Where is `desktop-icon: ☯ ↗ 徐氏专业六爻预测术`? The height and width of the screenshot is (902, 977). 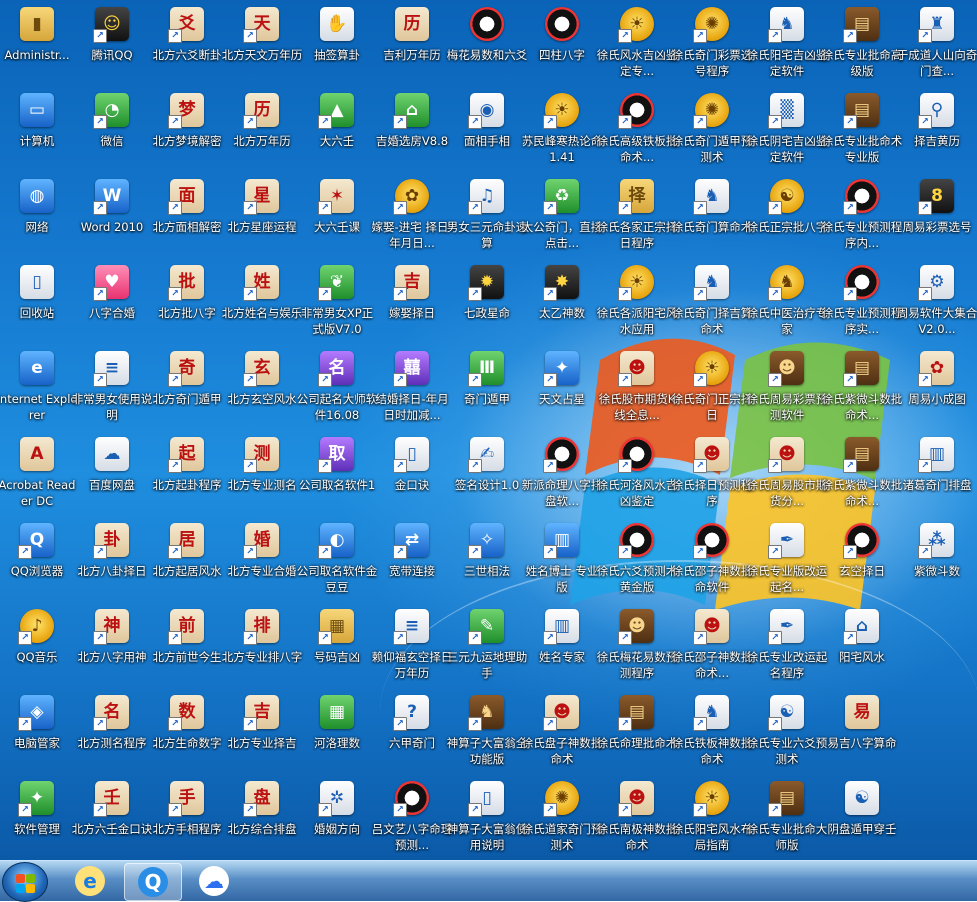 desktop-icon: ☯ ↗ 徐氏专业六爻预测术 is located at coordinates (787, 734).